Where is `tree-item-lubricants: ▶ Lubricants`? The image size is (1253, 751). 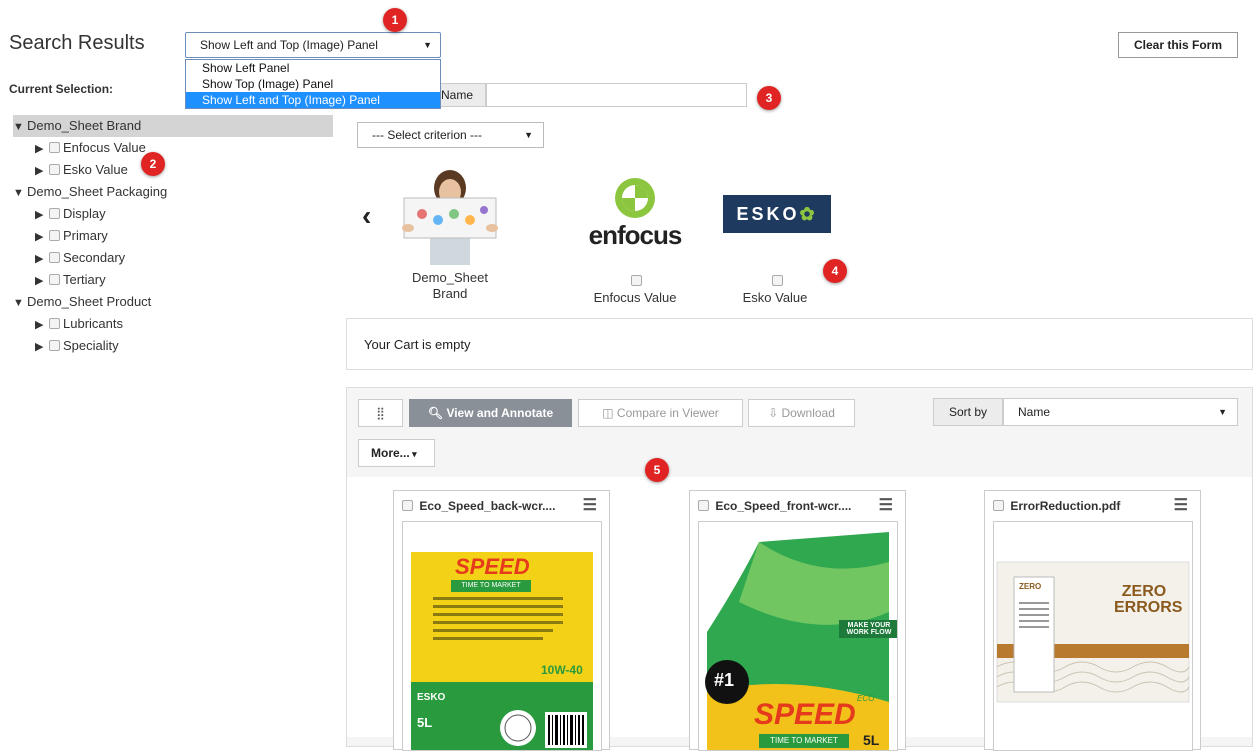 tree-item-lubricants: ▶ Lubricants is located at coordinates (173, 324).